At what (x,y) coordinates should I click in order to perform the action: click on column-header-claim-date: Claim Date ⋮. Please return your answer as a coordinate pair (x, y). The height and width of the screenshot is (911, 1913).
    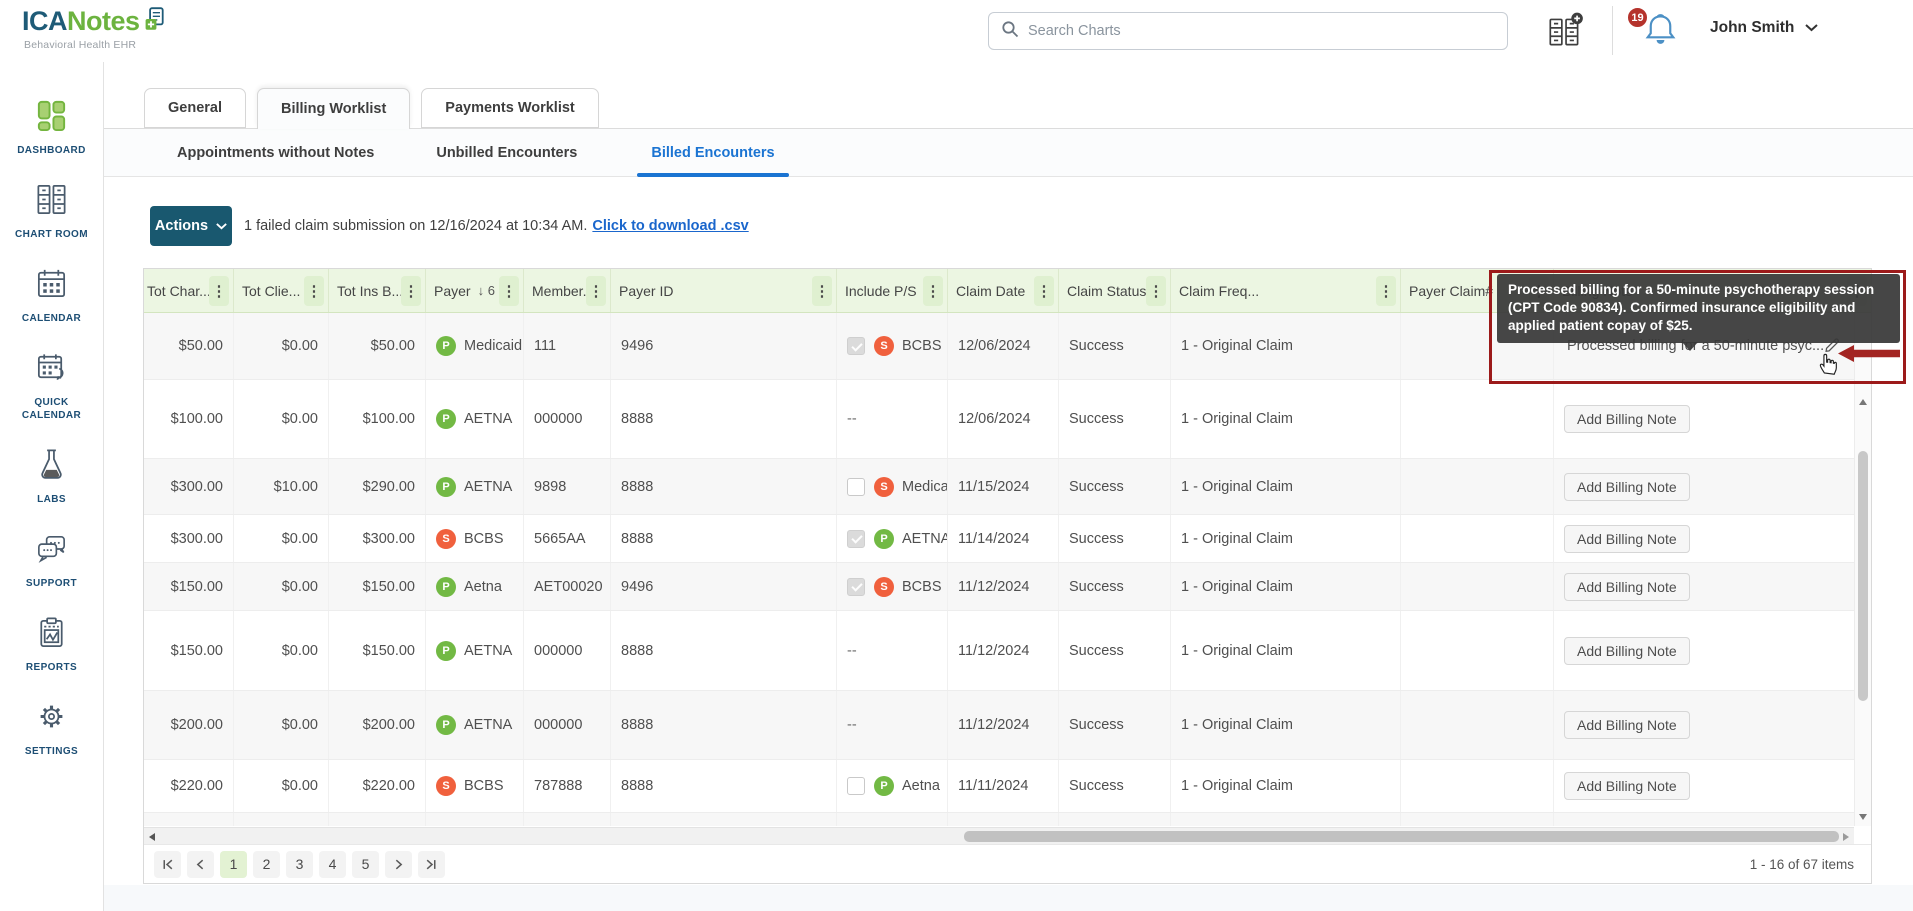
    Looking at the image, I should click on (1003, 290).